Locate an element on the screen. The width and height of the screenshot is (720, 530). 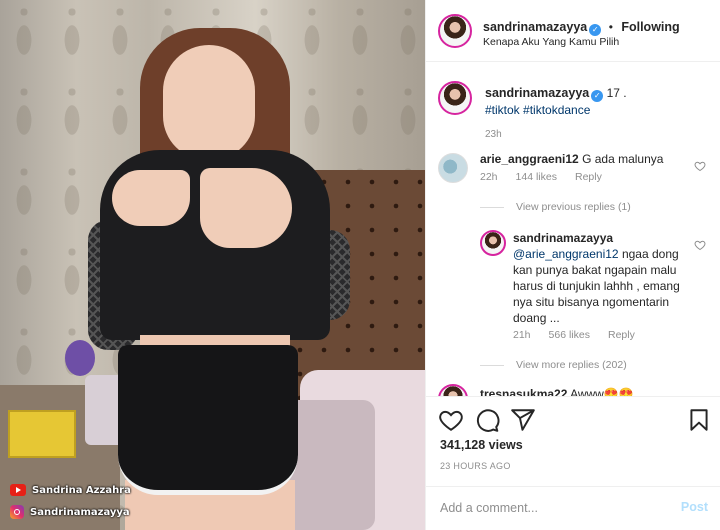
hashtag-tiktokdance: #tiktokdance is located at coordinates (556, 110).